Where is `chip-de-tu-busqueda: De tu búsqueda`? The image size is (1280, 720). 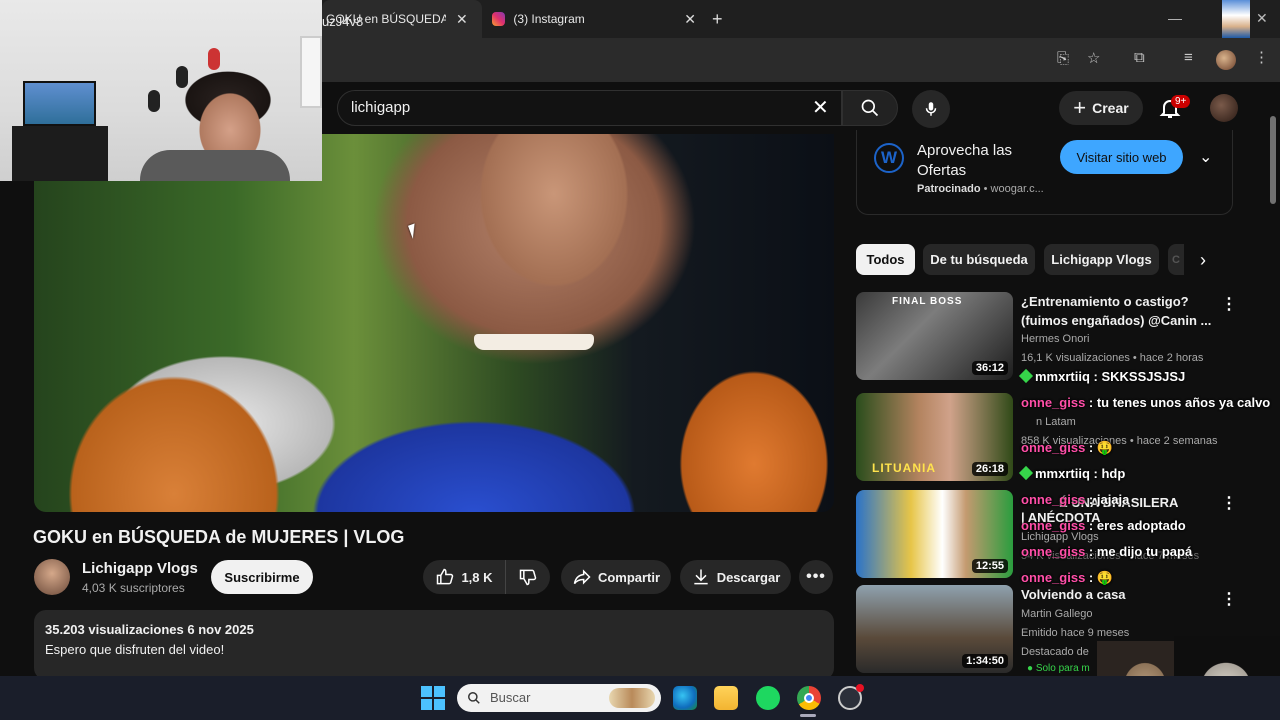
chip-de-tu-busqueda: De tu búsqueda is located at coordinates (979, 259).